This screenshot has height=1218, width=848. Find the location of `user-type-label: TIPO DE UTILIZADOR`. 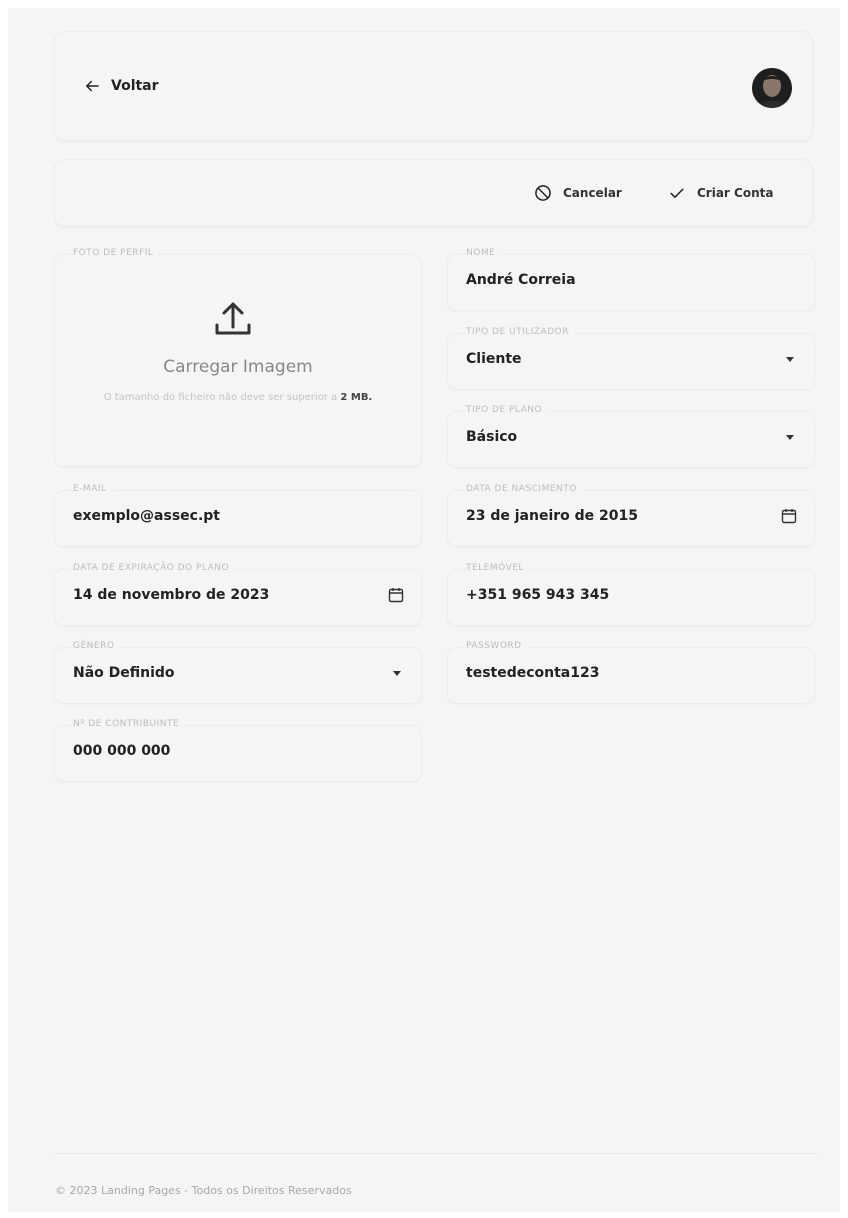

user-type-label: TIPO DE UTILIZADOR is located at coordinates (520, 332).